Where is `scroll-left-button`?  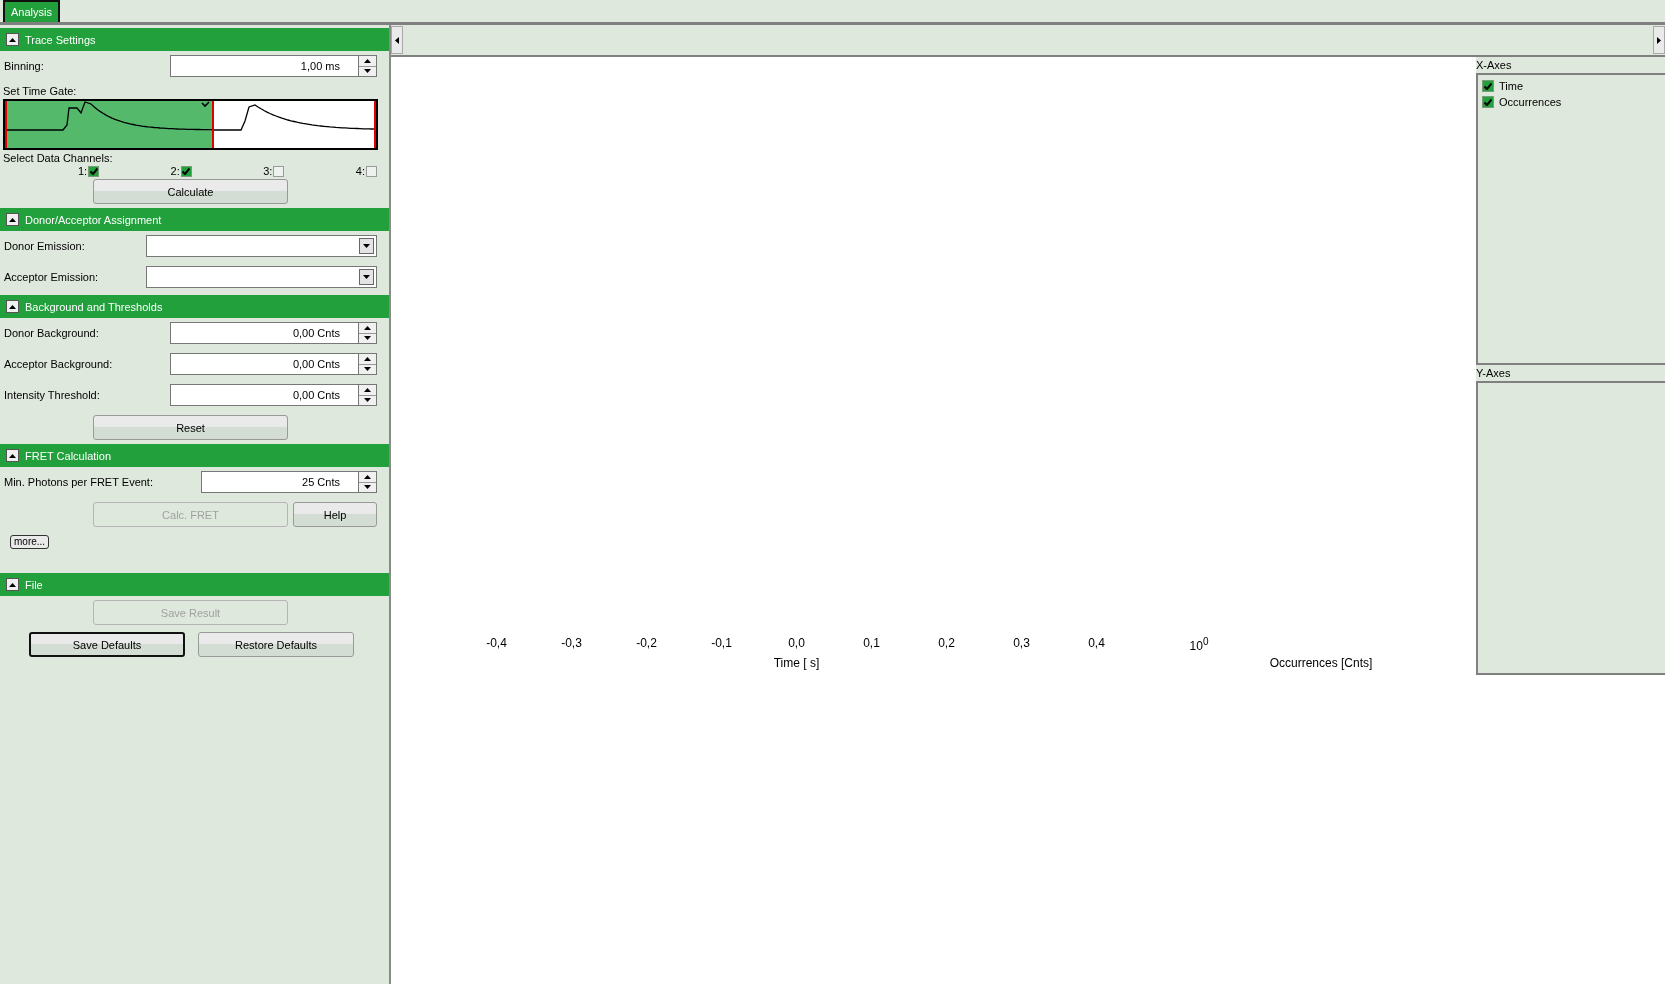 scroll-left-button is located at coordinates (397, 40).